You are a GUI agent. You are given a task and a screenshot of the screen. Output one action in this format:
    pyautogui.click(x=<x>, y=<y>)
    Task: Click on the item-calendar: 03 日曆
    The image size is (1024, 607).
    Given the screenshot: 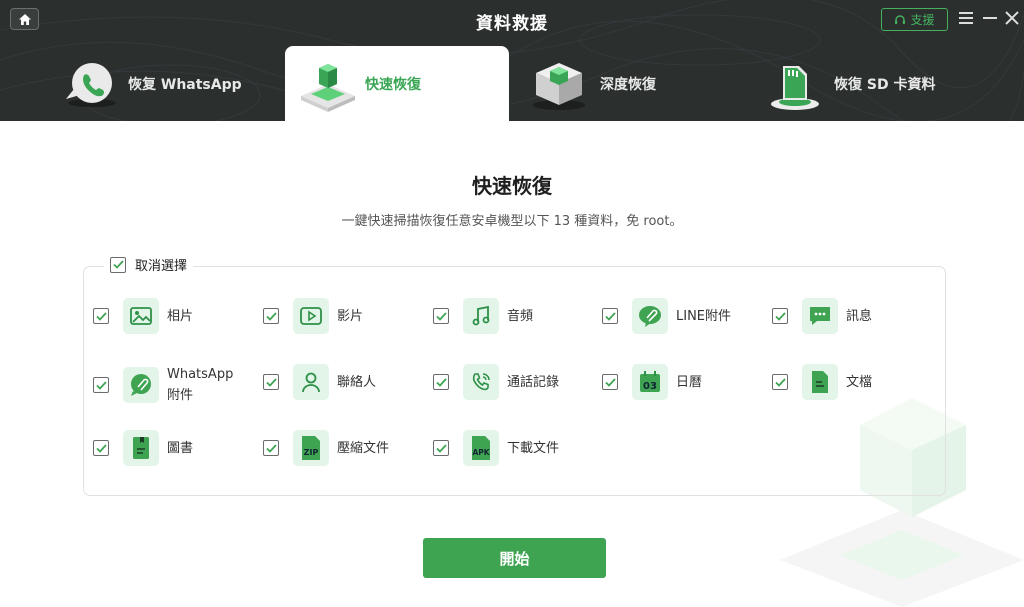 What is the action you would take?
    pyautogui.click(x=678, y=382)
    